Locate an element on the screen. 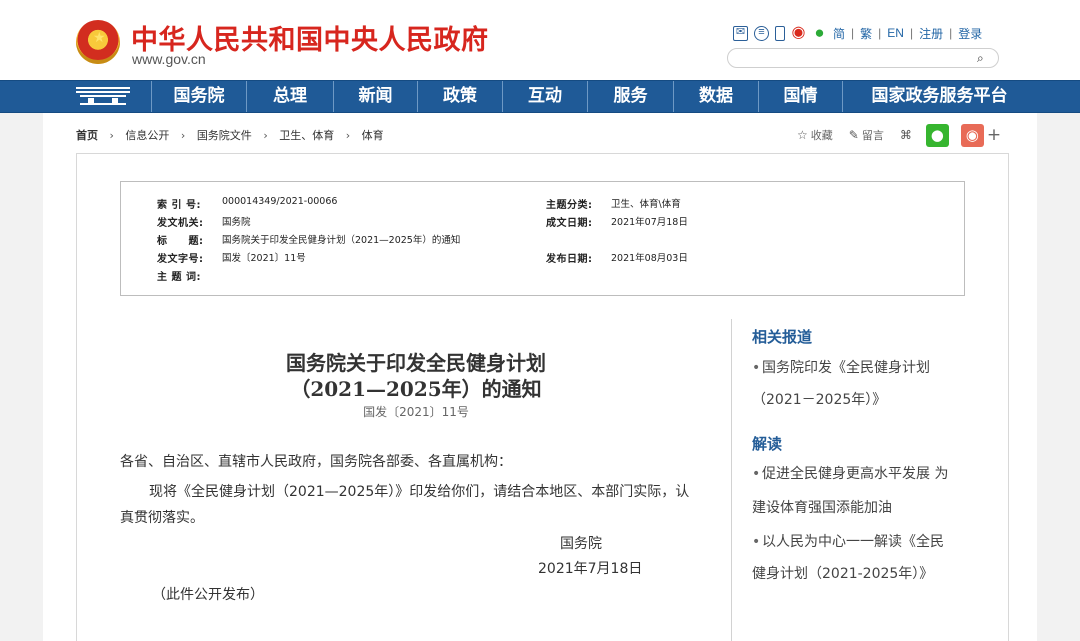 Image resolution: width=1080 pixels, height=641 pixels. metadata-subject-row: 主 题 词: is located at coordinates (337, 276).